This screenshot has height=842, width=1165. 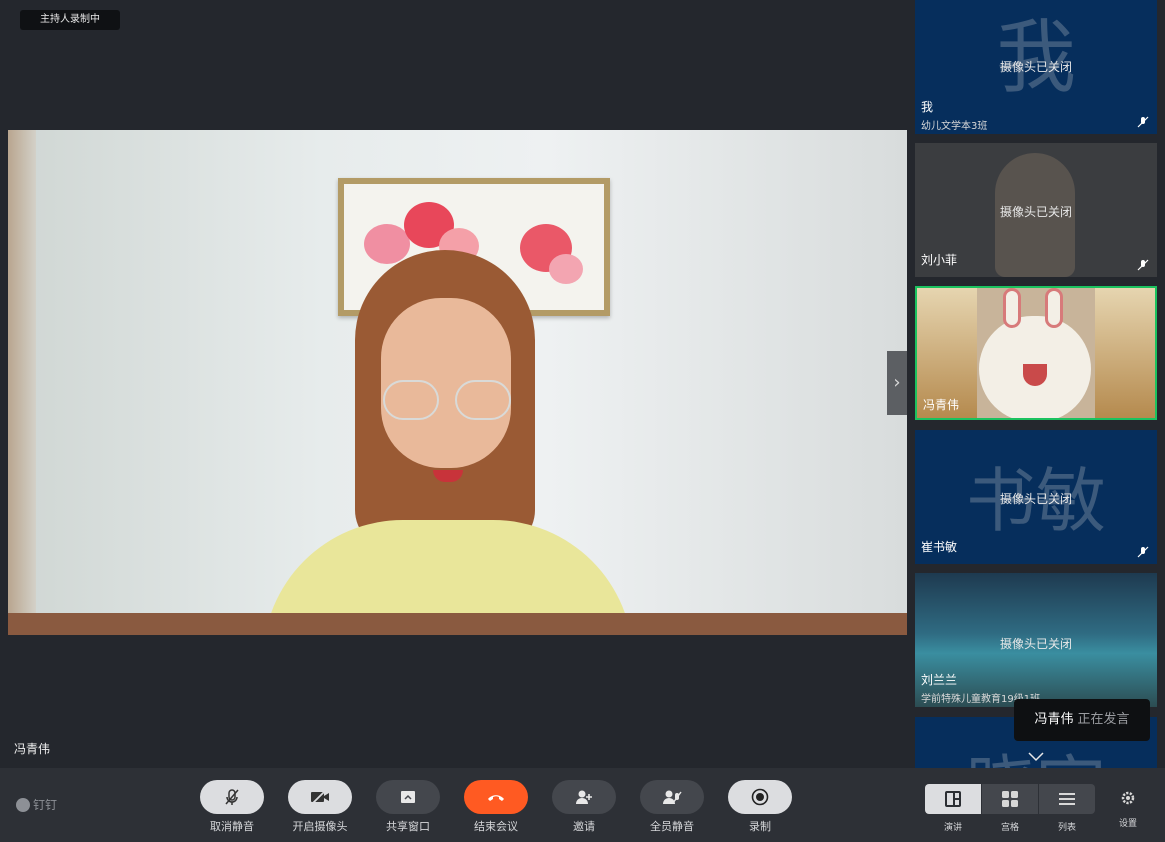 I want to click on list-view-label: 列表, so click(x=1066, y=828).